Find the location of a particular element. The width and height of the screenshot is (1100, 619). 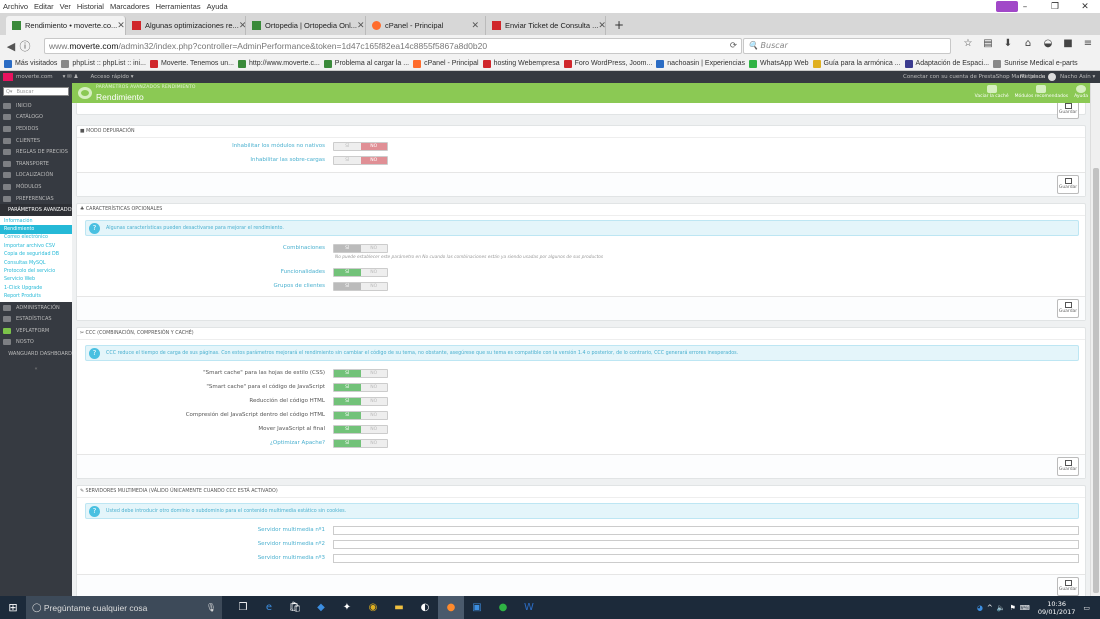

menu-marcadores: Marcadores is located at coordinates (130, 6).